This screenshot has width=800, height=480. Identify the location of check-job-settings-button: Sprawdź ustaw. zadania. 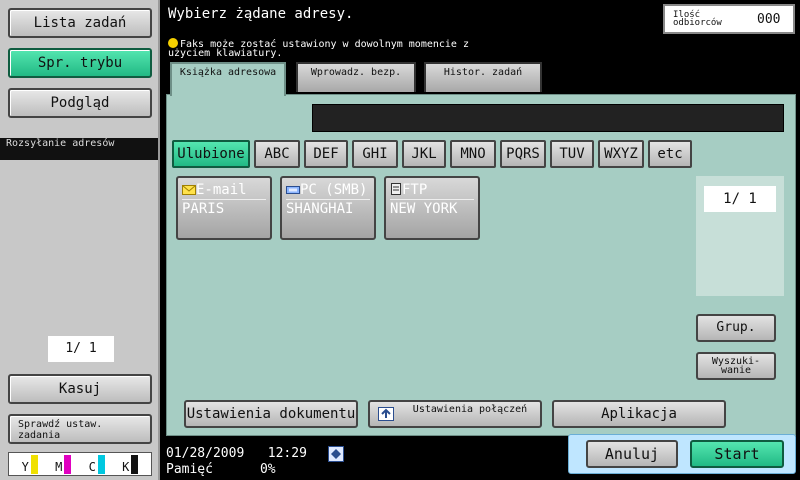
(80, 429).